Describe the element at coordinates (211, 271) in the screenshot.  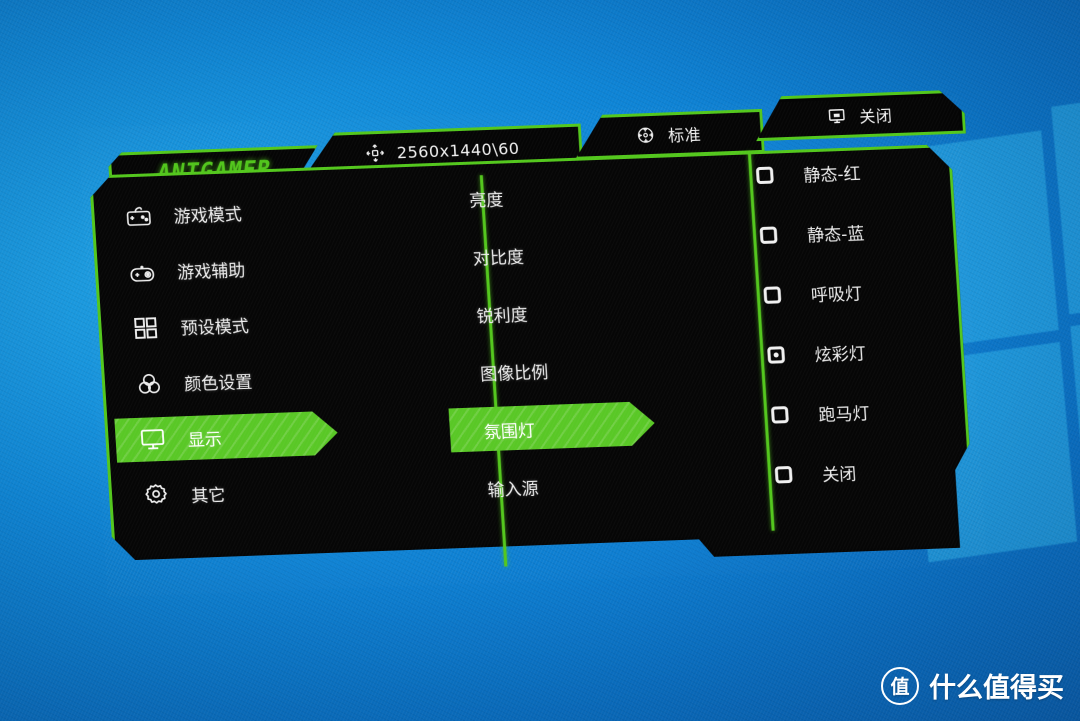
I see `sidebar-item-label: 游戏辅助` at that location.